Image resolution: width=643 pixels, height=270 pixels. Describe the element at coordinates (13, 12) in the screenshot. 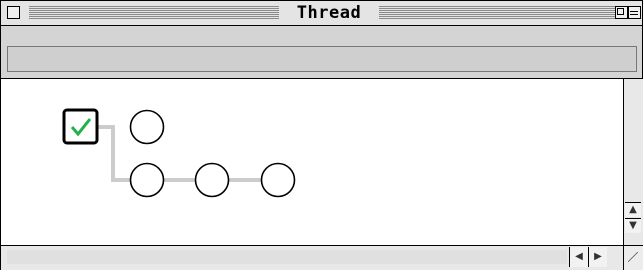

I see `close-box-icon` at that location.